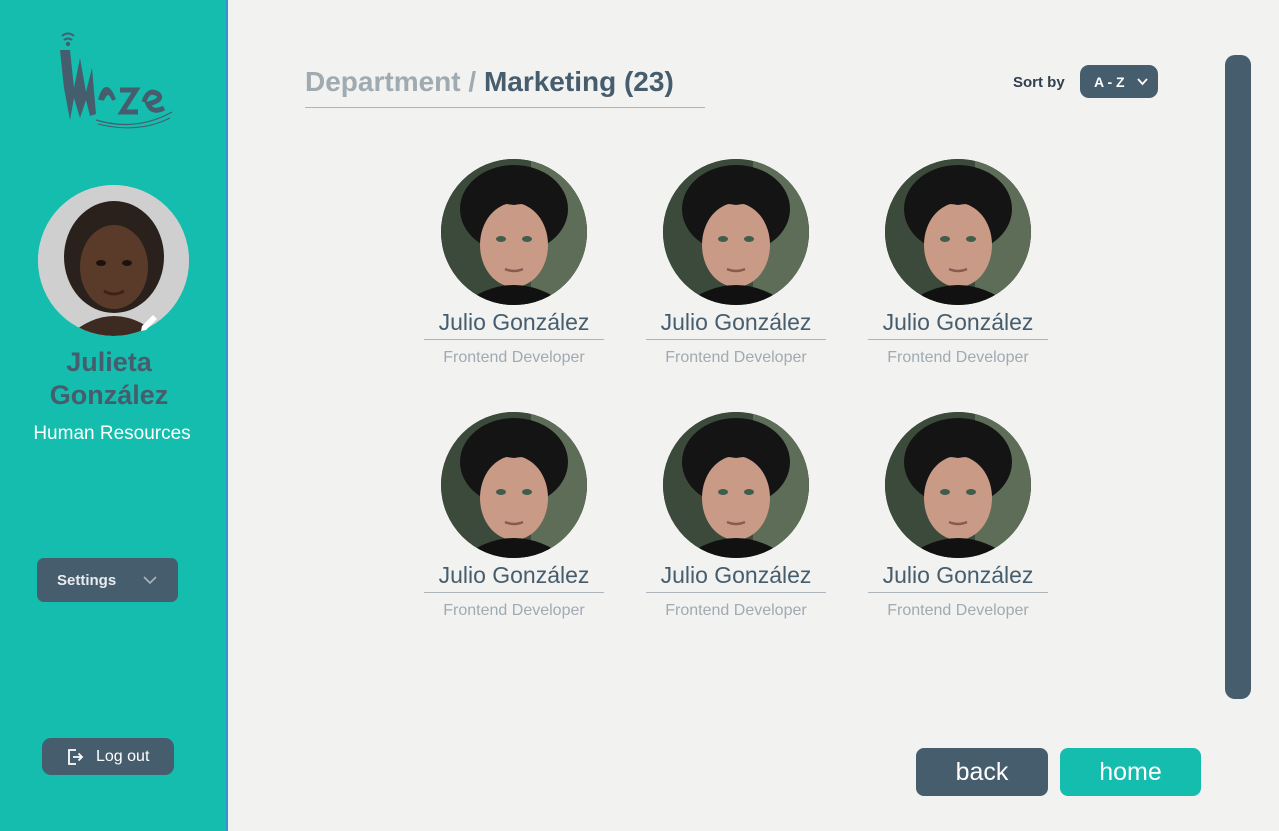 The image size is (1279, 831). I want to click on back-button: back, so click(982, 772).